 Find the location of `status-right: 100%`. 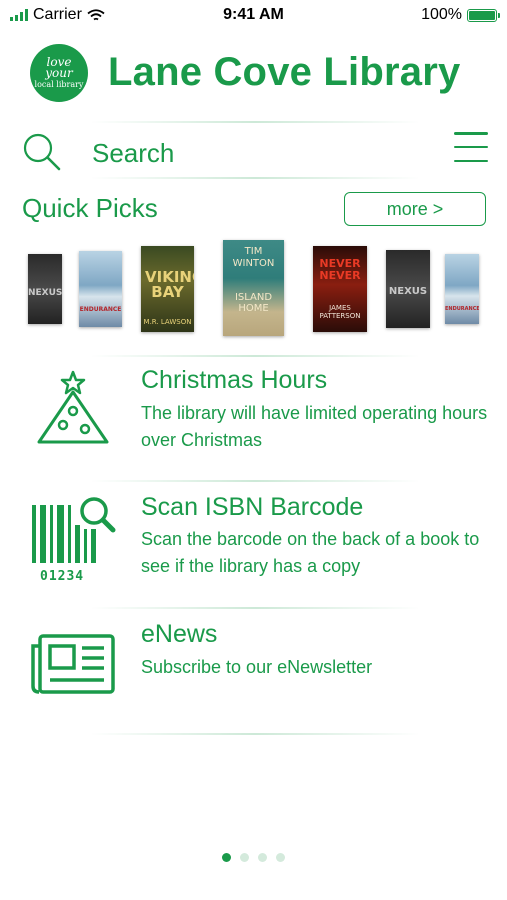

status-right: 100% is located at coordinates (460, 15).